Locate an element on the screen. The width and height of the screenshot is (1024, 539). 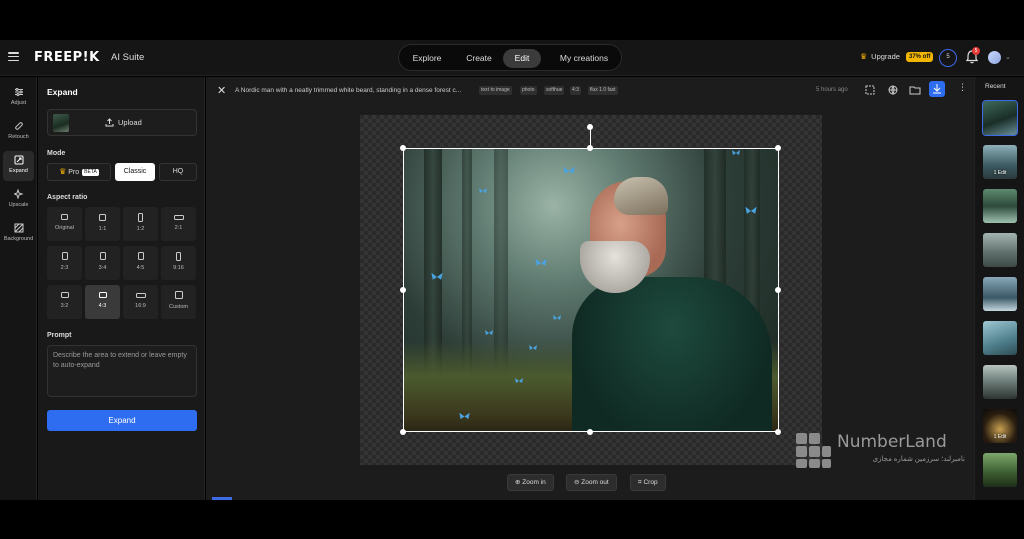
globe-icon is located at coordinates (893, 90).